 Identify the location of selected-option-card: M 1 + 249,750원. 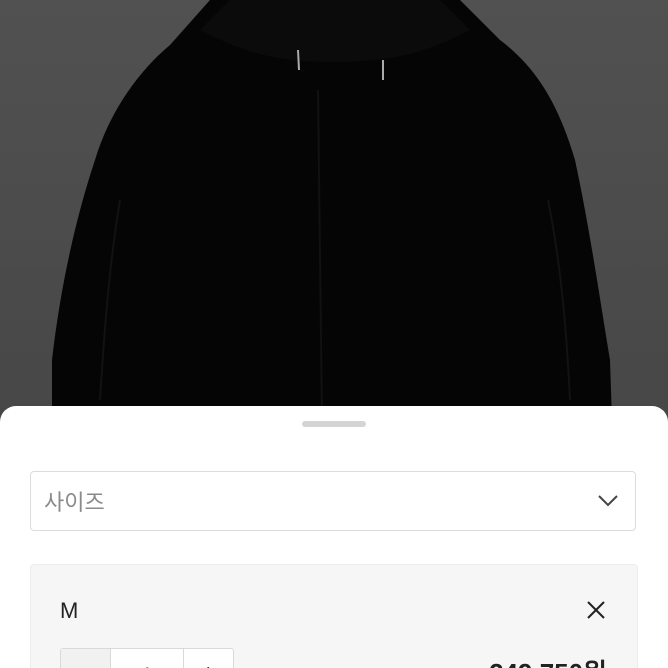
(334, 616).